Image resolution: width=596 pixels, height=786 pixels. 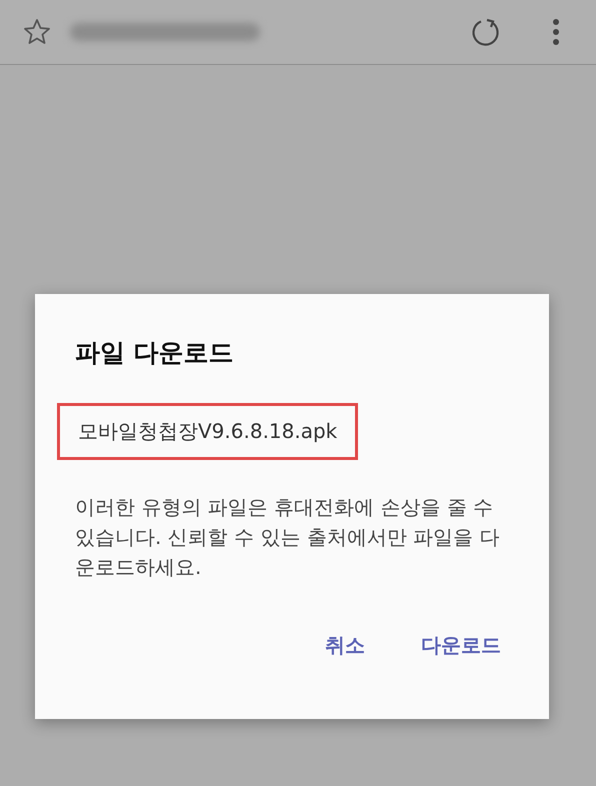 I want to click on warning-message: 이러한 유형의 파일은 휴대전화에 손상을 줄 수 있습니다. 신뢰할 수 있는 출처에서만 파일을 다운로드하세요., so click(x=288, y=537).